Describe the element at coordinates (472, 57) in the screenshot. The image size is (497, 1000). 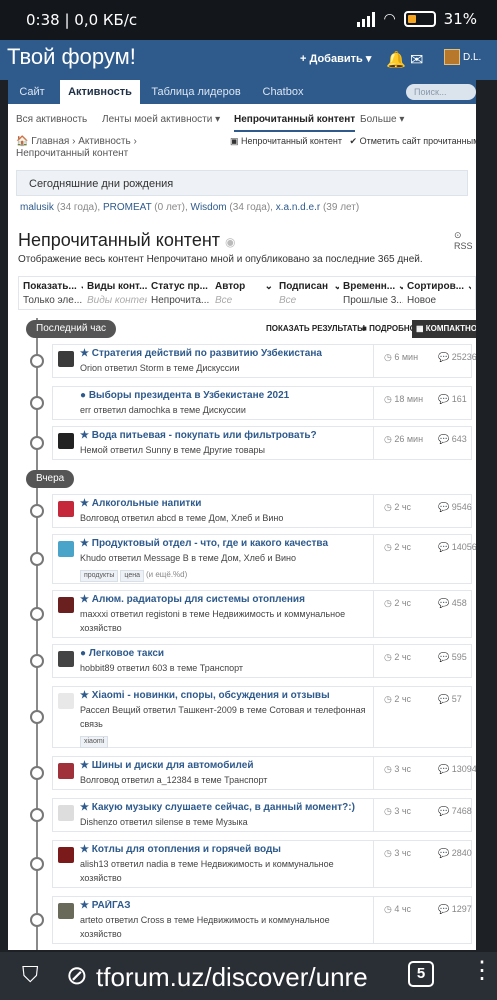
I see `user-name: D.L.` at that location.